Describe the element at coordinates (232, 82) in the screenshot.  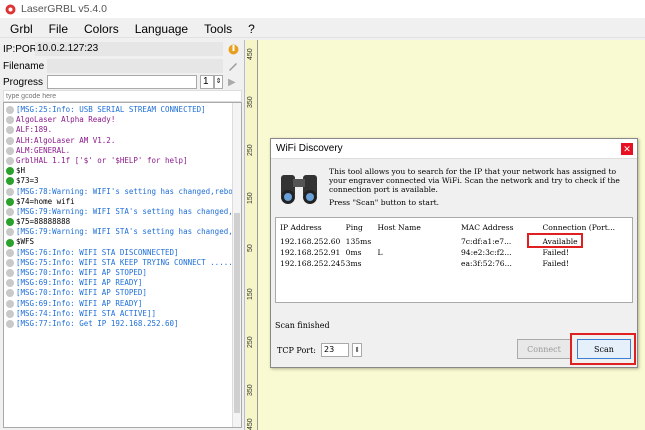
I see `run-icon: ▶` at that location.